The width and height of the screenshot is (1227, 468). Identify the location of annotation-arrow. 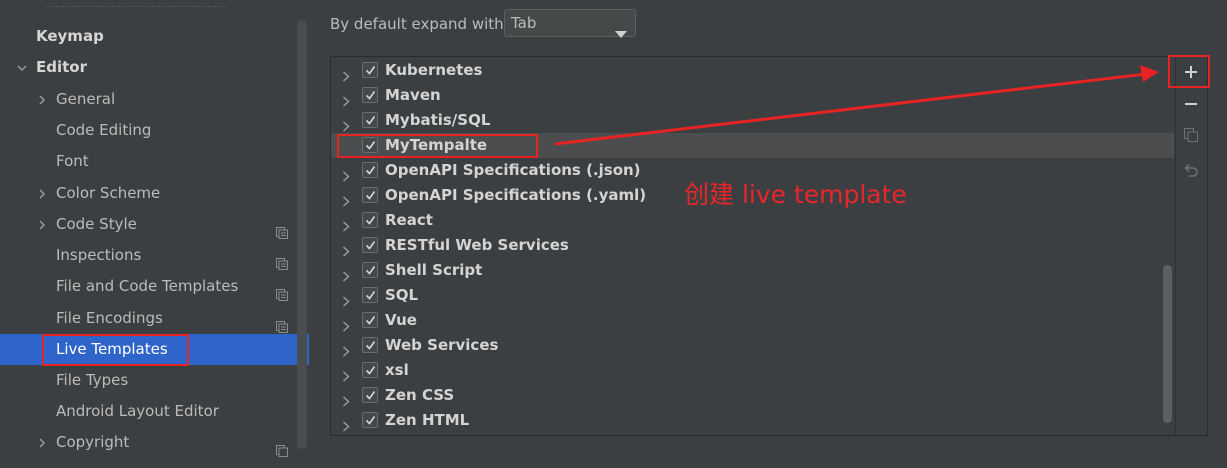
(856, 105).